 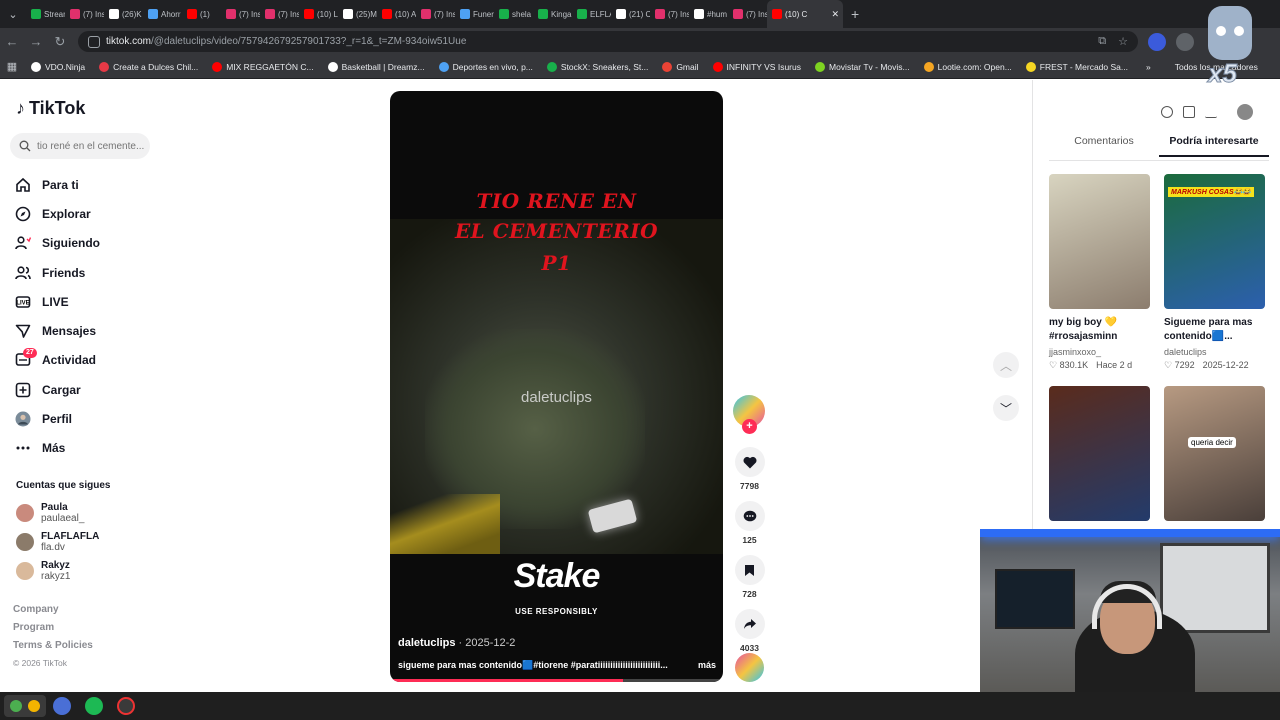 What do you see at coordinates (1157, 41) in the screenshot?
I see `extension-icon` at bounding box center [1157, 41].